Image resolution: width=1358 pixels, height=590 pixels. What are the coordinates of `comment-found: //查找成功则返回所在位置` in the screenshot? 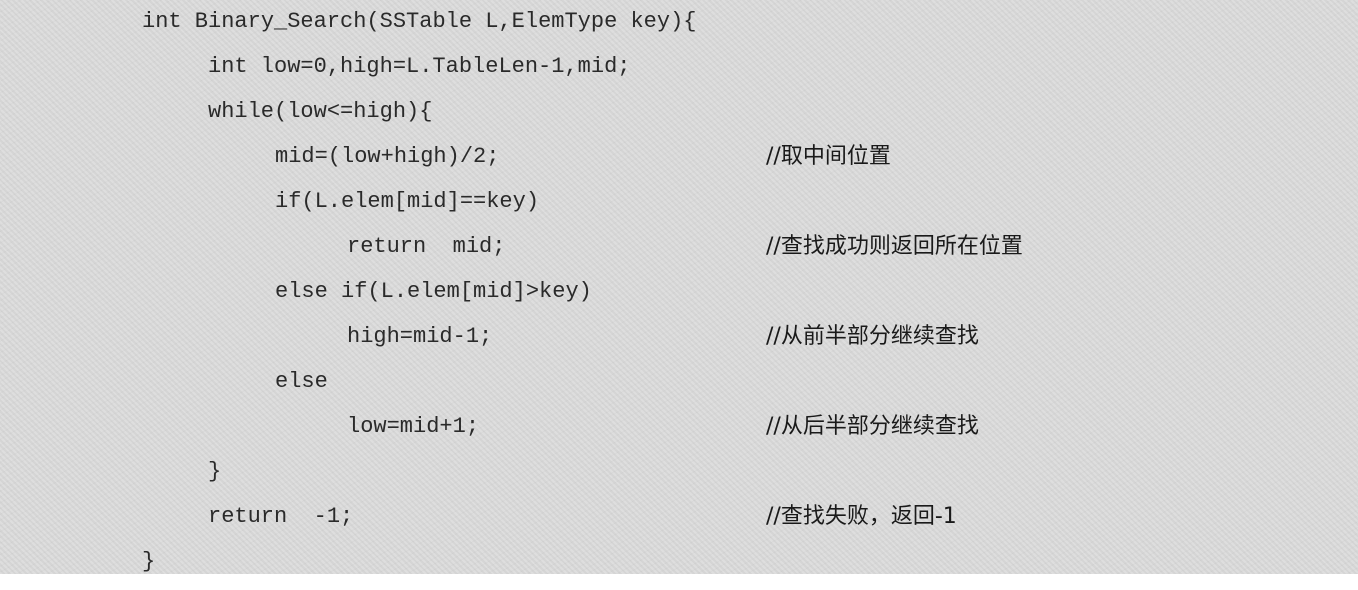 It's located at (894, 246).